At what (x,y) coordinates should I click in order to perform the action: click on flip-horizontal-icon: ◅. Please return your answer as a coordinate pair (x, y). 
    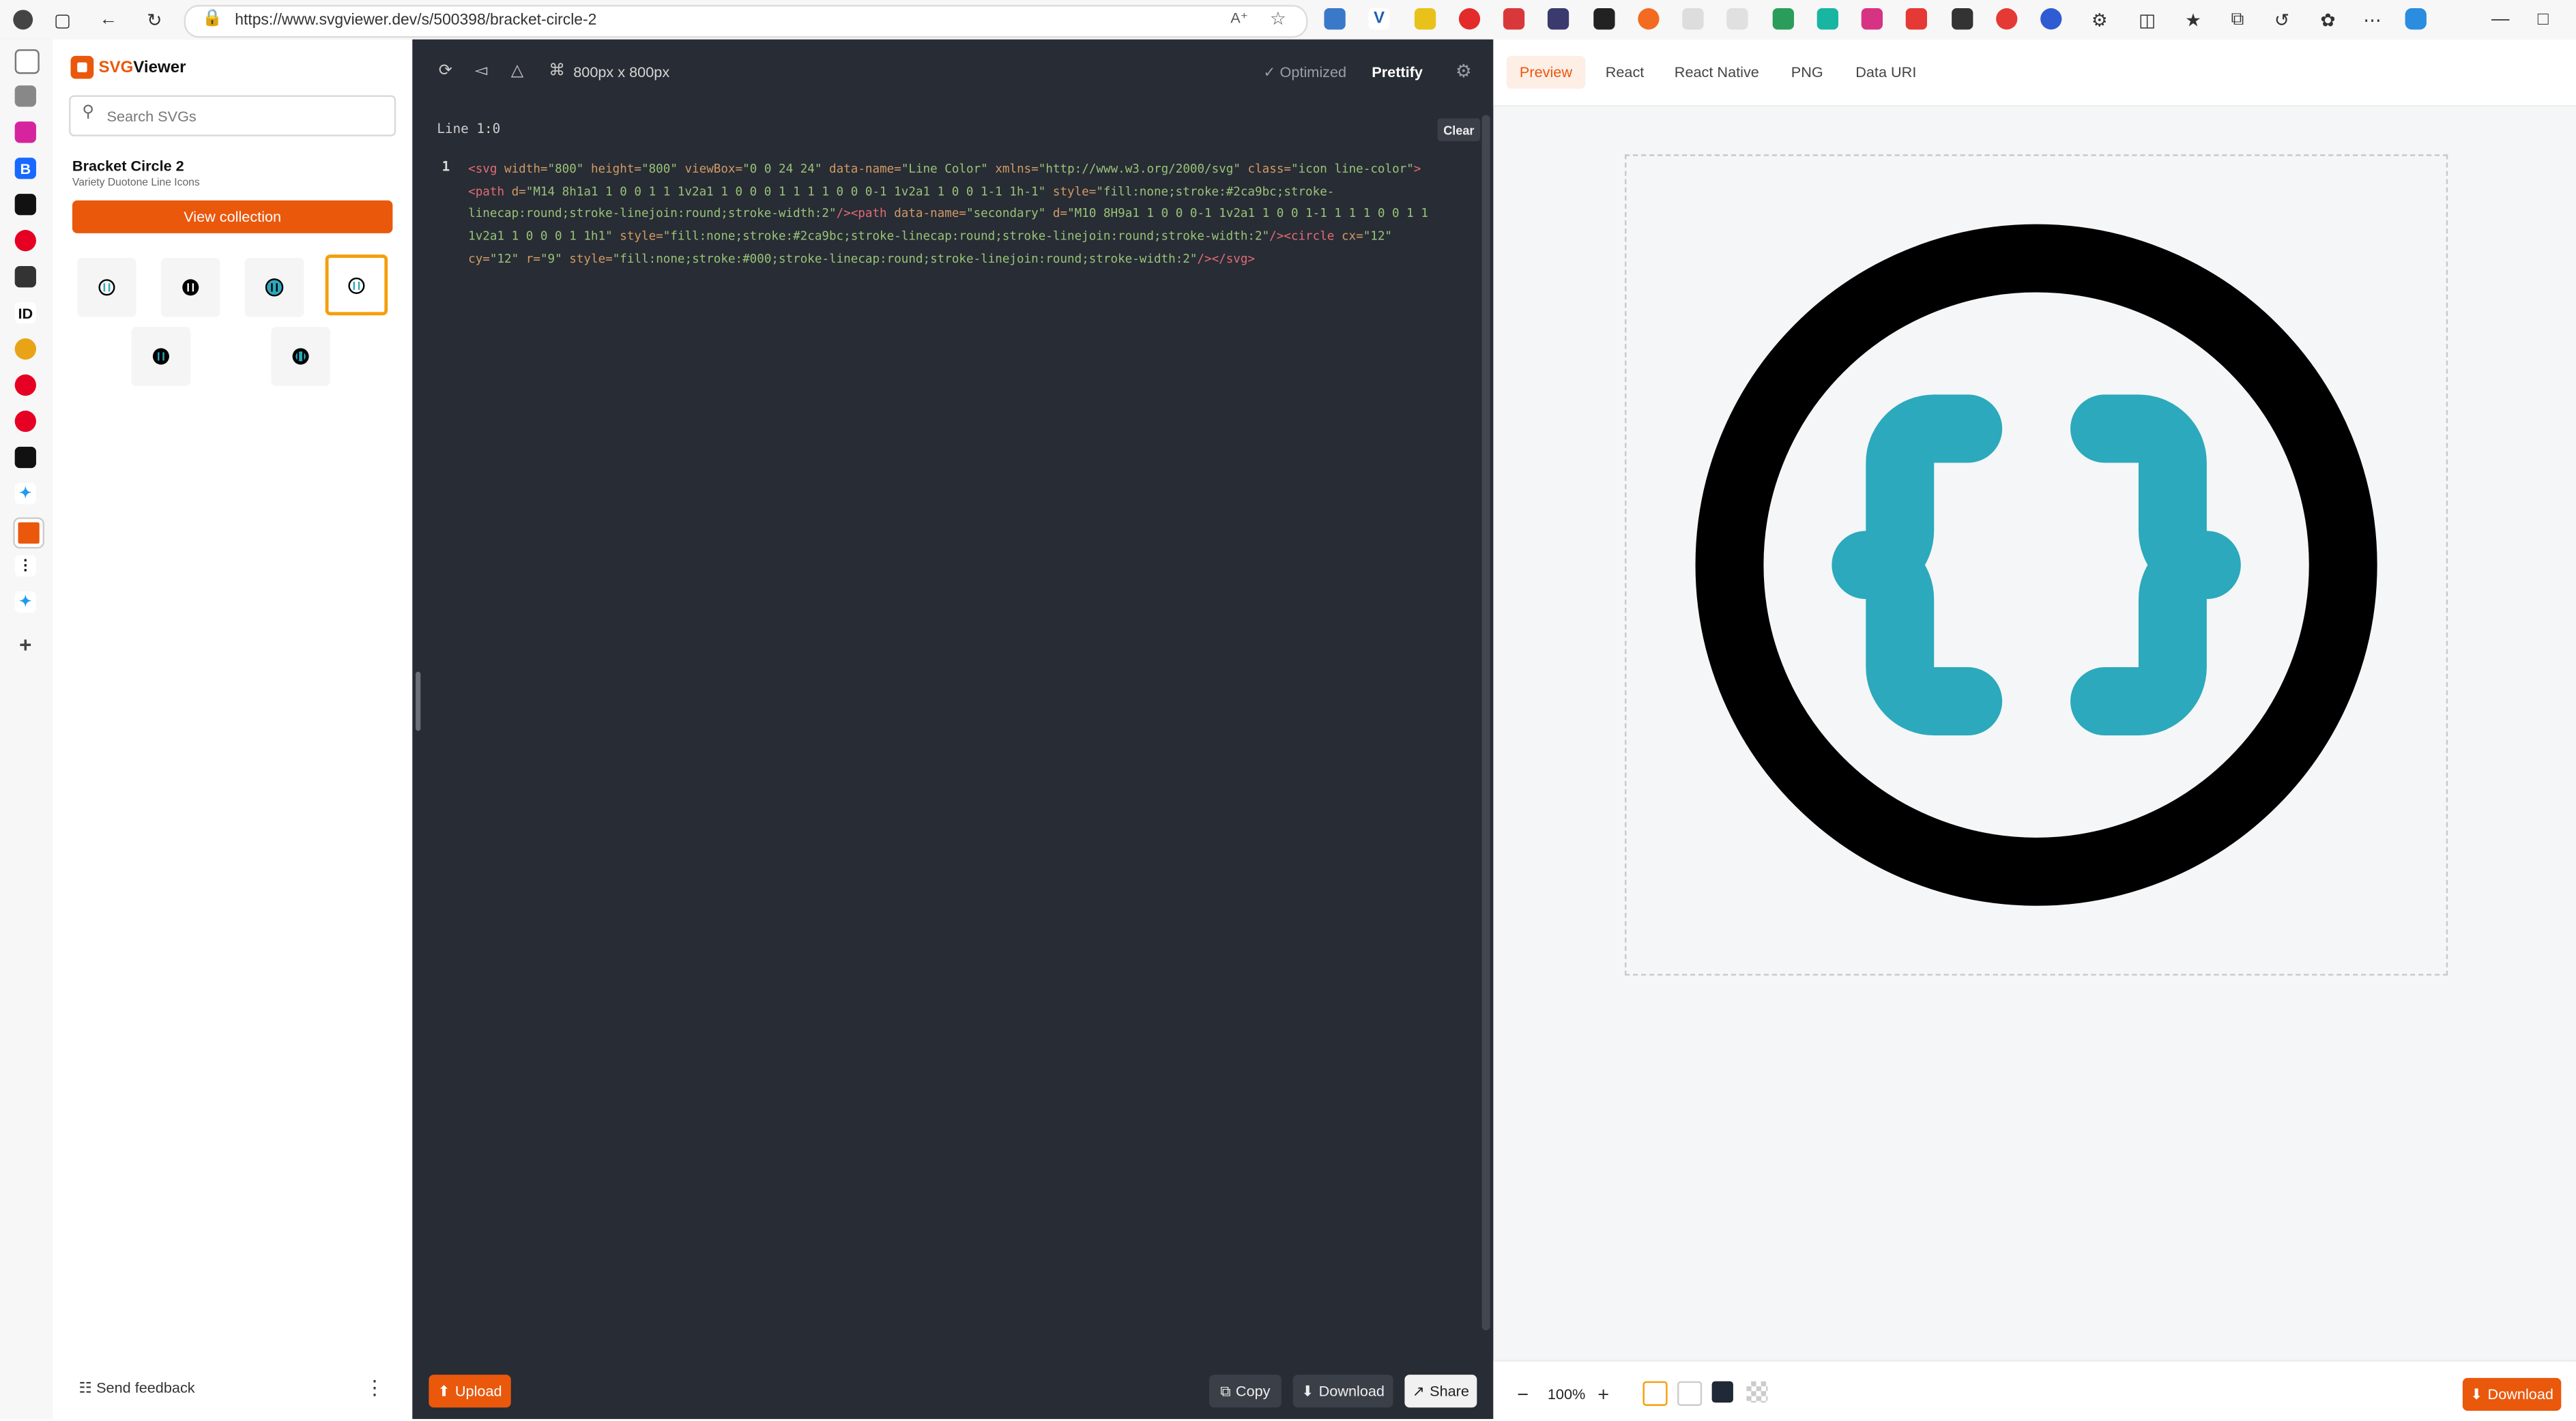
    Looking at the image, I should click on (481, 71).